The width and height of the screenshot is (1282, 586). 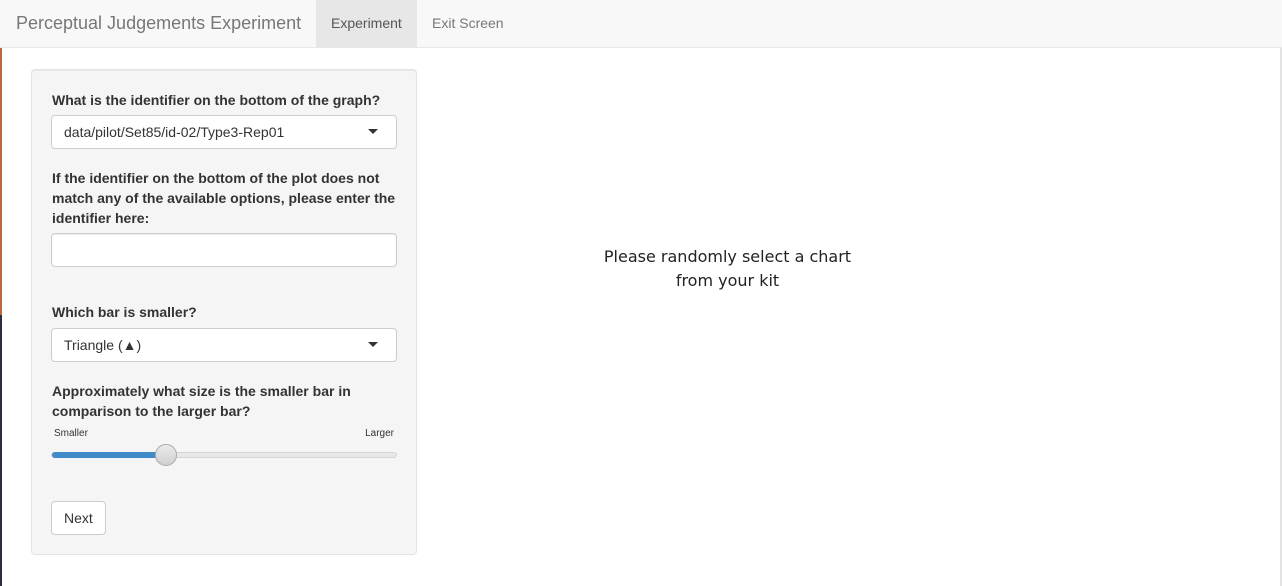 I want to click on smaller-bar-label: Which bar is smaller?, so click(x=124, y=312).